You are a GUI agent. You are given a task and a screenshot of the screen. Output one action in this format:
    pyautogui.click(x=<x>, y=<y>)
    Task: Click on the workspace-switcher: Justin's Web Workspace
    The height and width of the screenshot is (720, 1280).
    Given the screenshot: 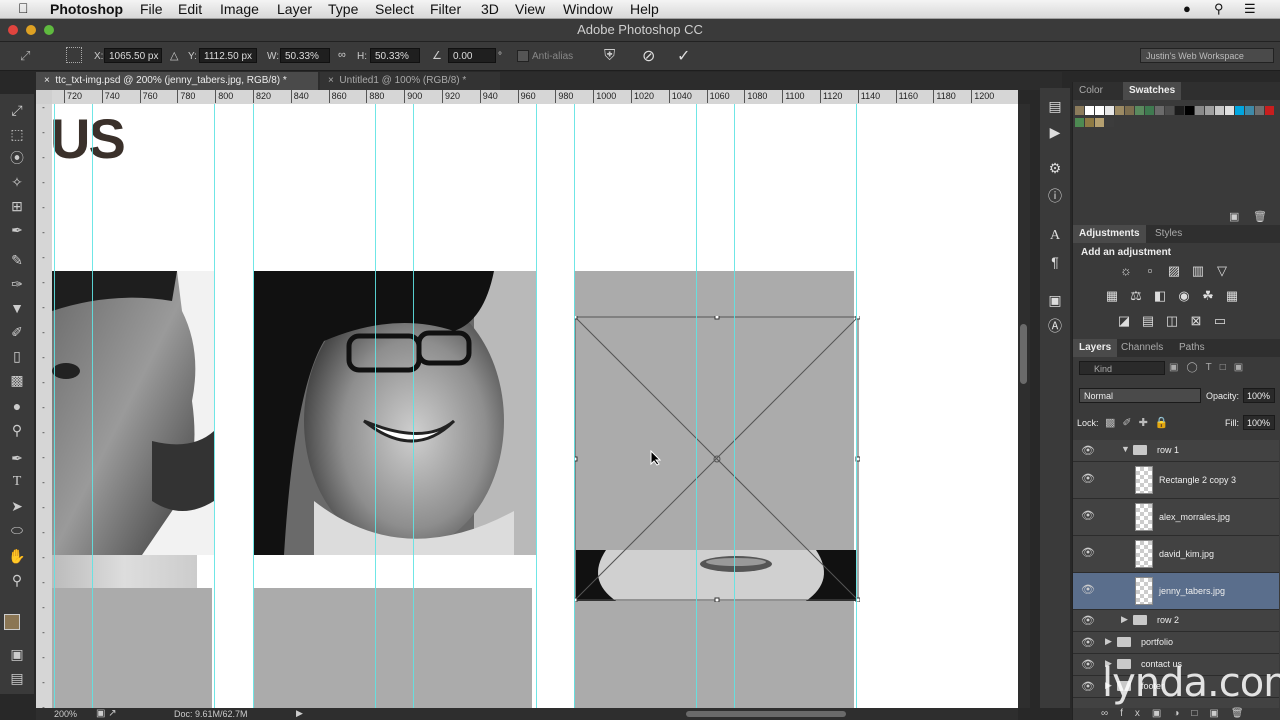 What is the action you would take?
    pyautogui.click(x=1207, y=55)
    